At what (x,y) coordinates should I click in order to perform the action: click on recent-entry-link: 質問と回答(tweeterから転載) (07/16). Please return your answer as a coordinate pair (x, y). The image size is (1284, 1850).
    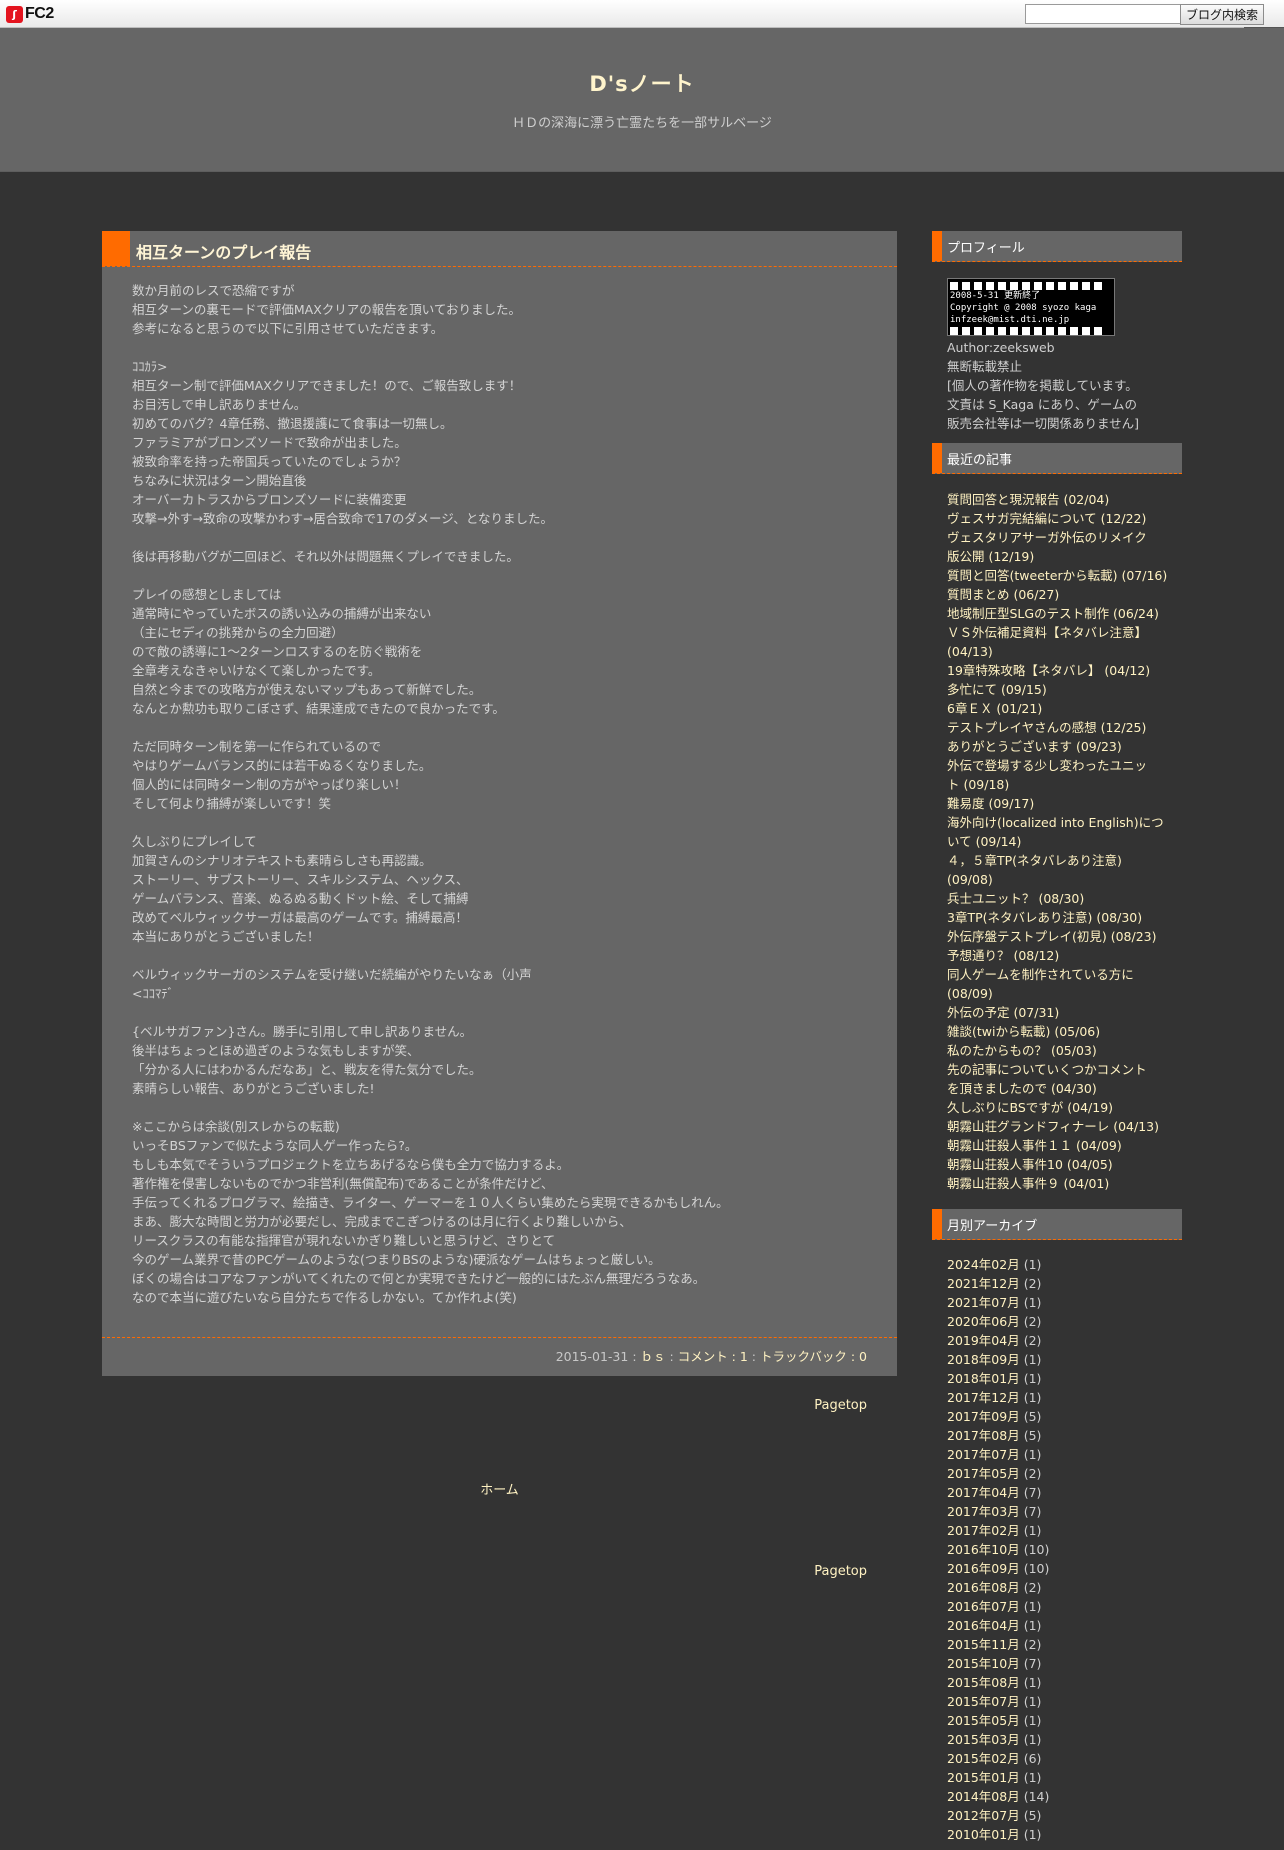
    Looking at the image, I should click on (1064, 575).